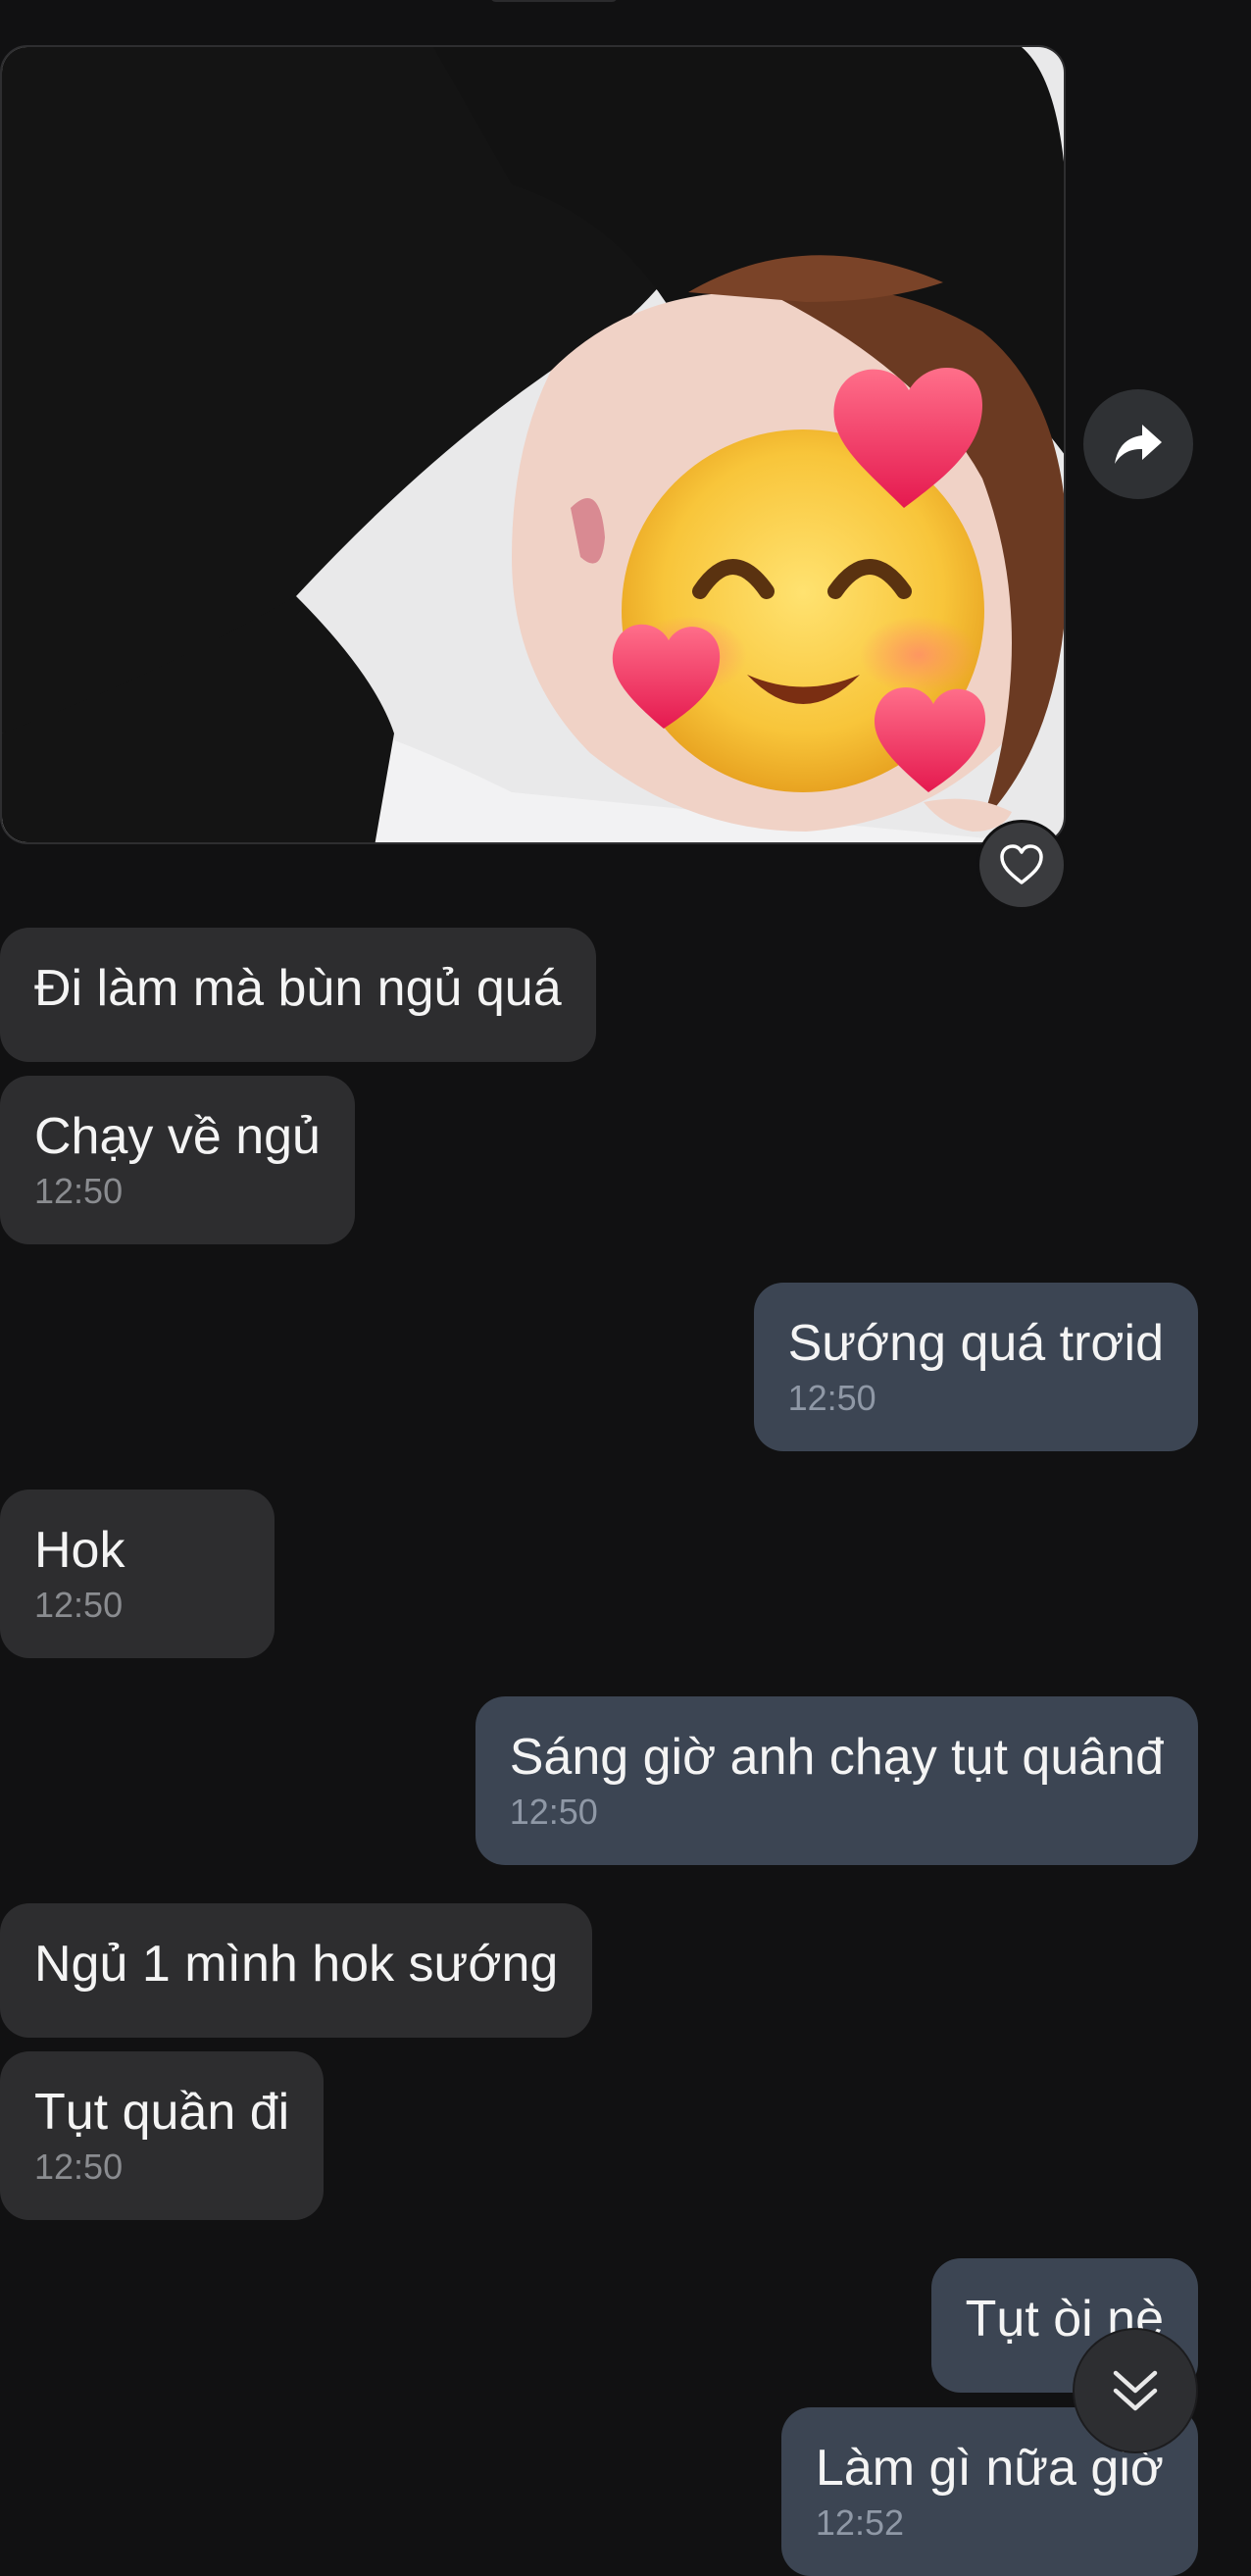 The image size is (1251, 2576). I want to click on scroll-to-bottom-button, so click(1135, 2390).